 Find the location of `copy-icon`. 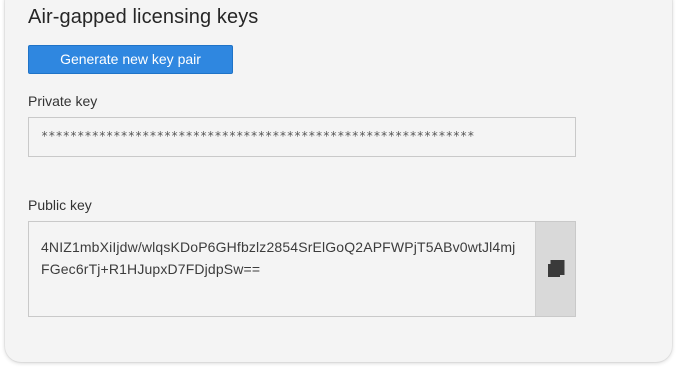

copy-icon is located at coordinates (556, 268).